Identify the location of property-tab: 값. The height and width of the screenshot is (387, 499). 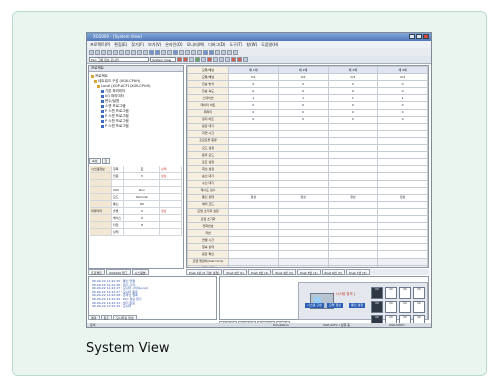
(106, 161).